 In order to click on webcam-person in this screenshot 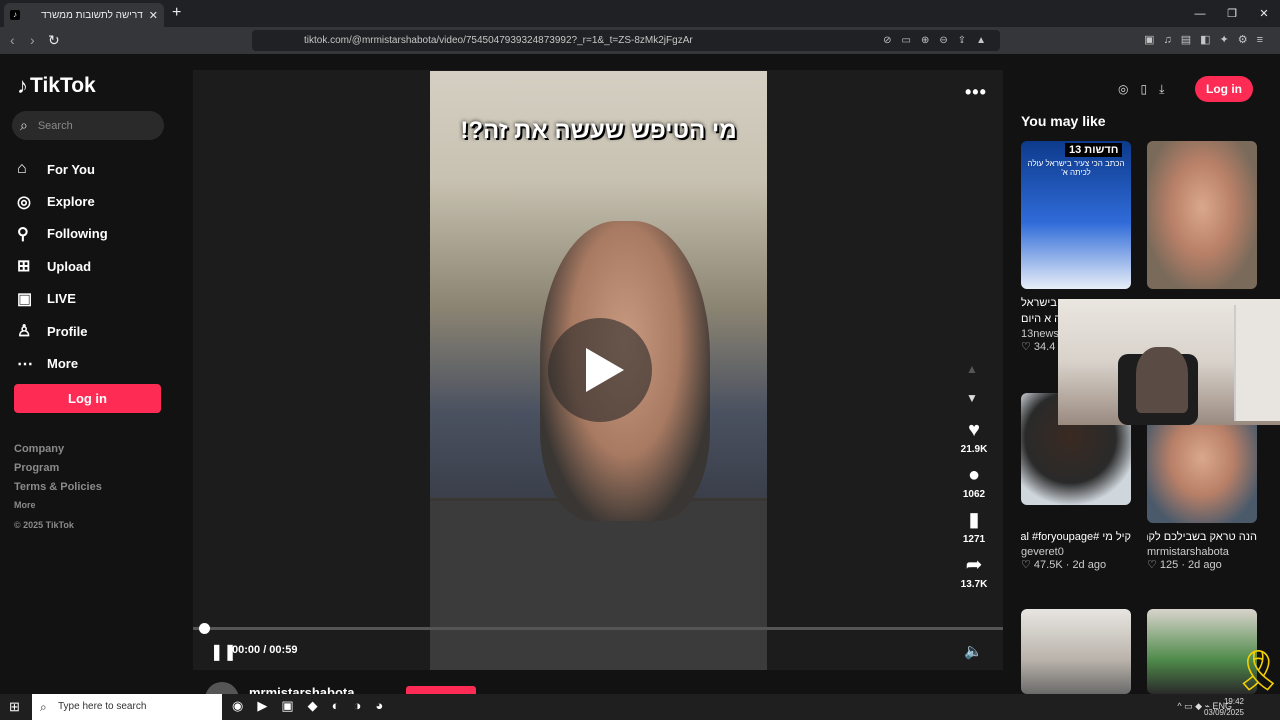, I will do `click(1162, 380)`.